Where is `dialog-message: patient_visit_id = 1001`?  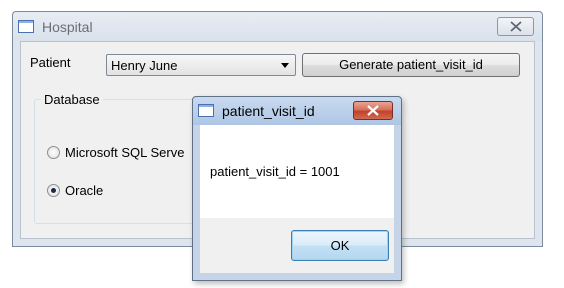
dialog-message: patient_visit_id = 1001 is located at coordinates (275, 171).